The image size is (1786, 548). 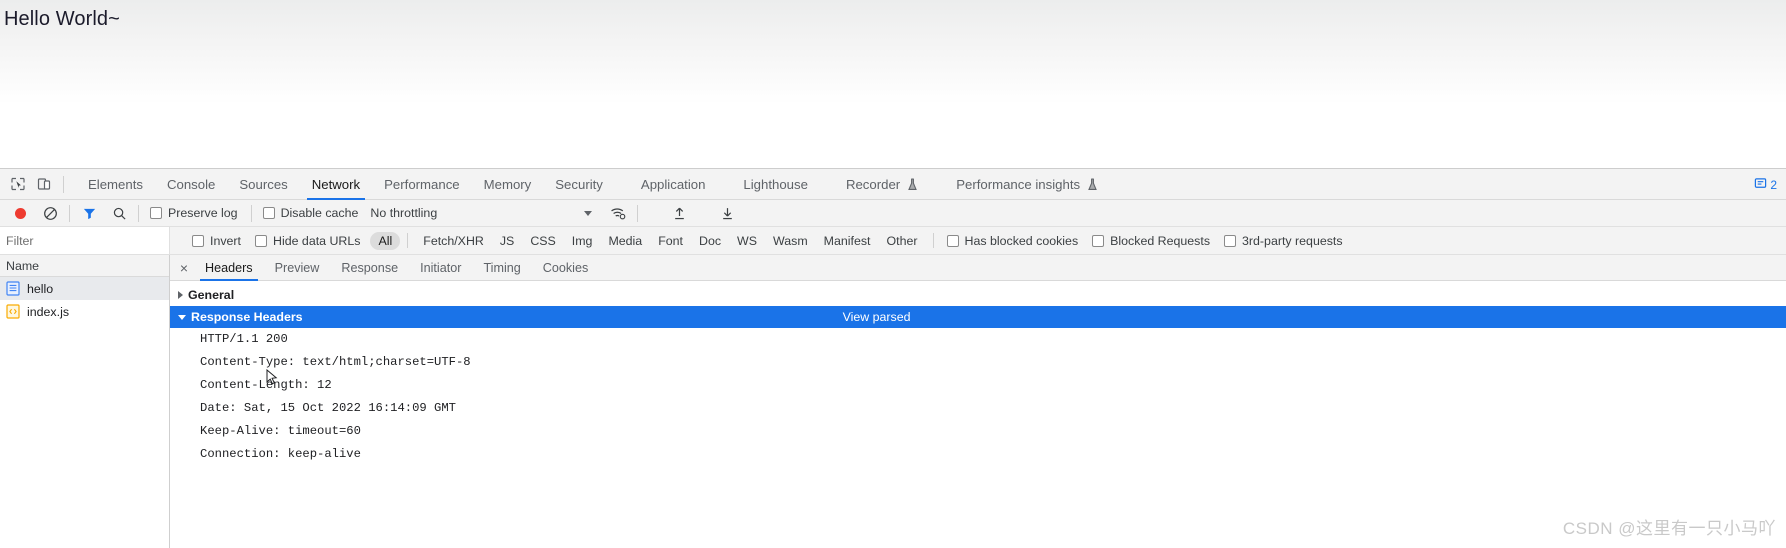 What do you see at coordinates (727, 213) in the screenshot?
I see `export-har-button` at bounding box center [727, 213].